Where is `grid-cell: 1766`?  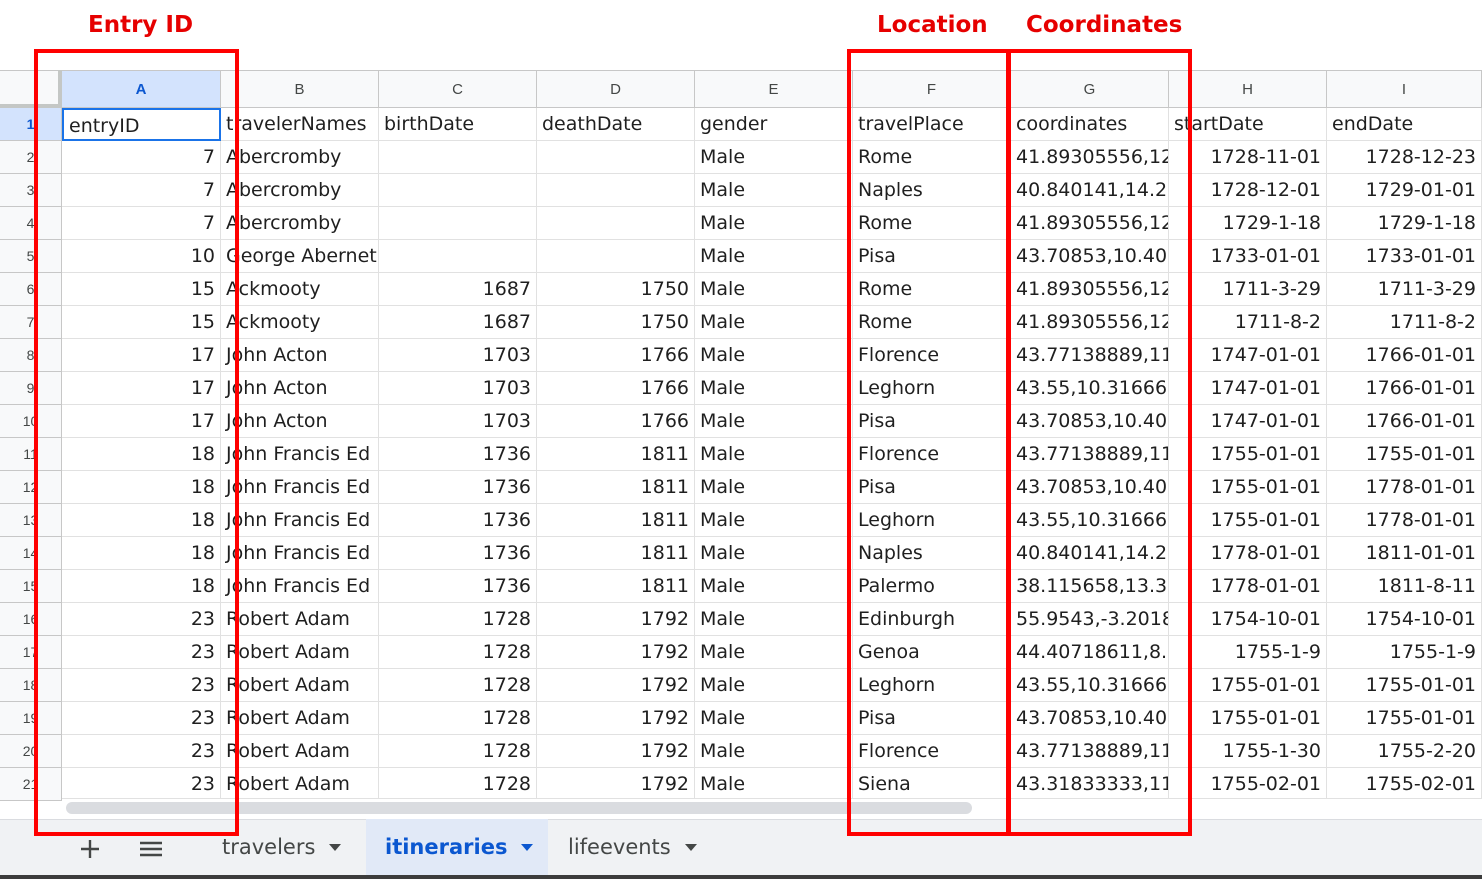 grid-cell: 1766 is located at coordinates (616, 421).